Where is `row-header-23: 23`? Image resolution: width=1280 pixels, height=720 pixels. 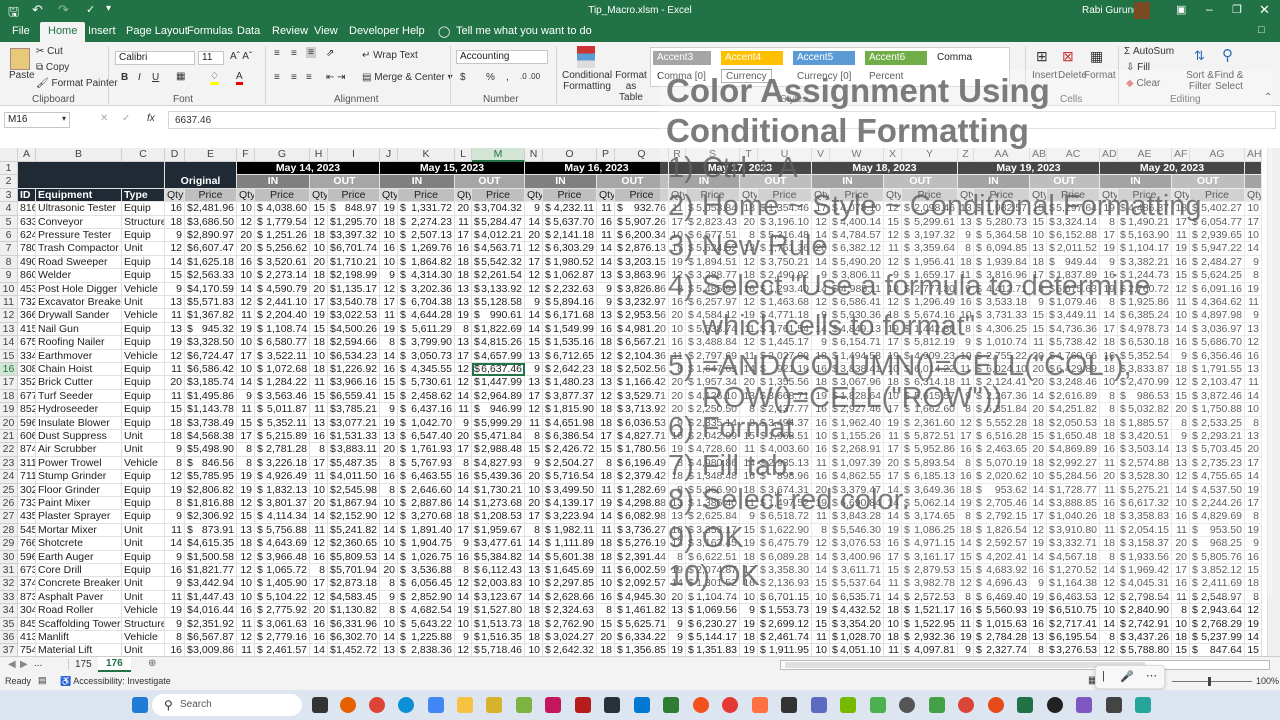
row-header-23: 23 is located at coordinates (9, 463).